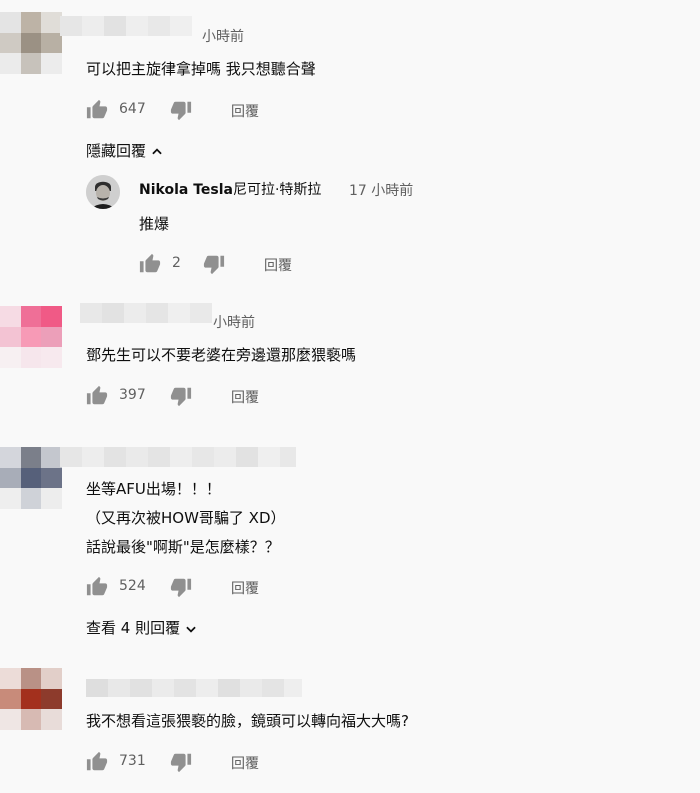  I want to click on reply-author-name-cn: 尼可拉·特斯拉, so click(277, 190).